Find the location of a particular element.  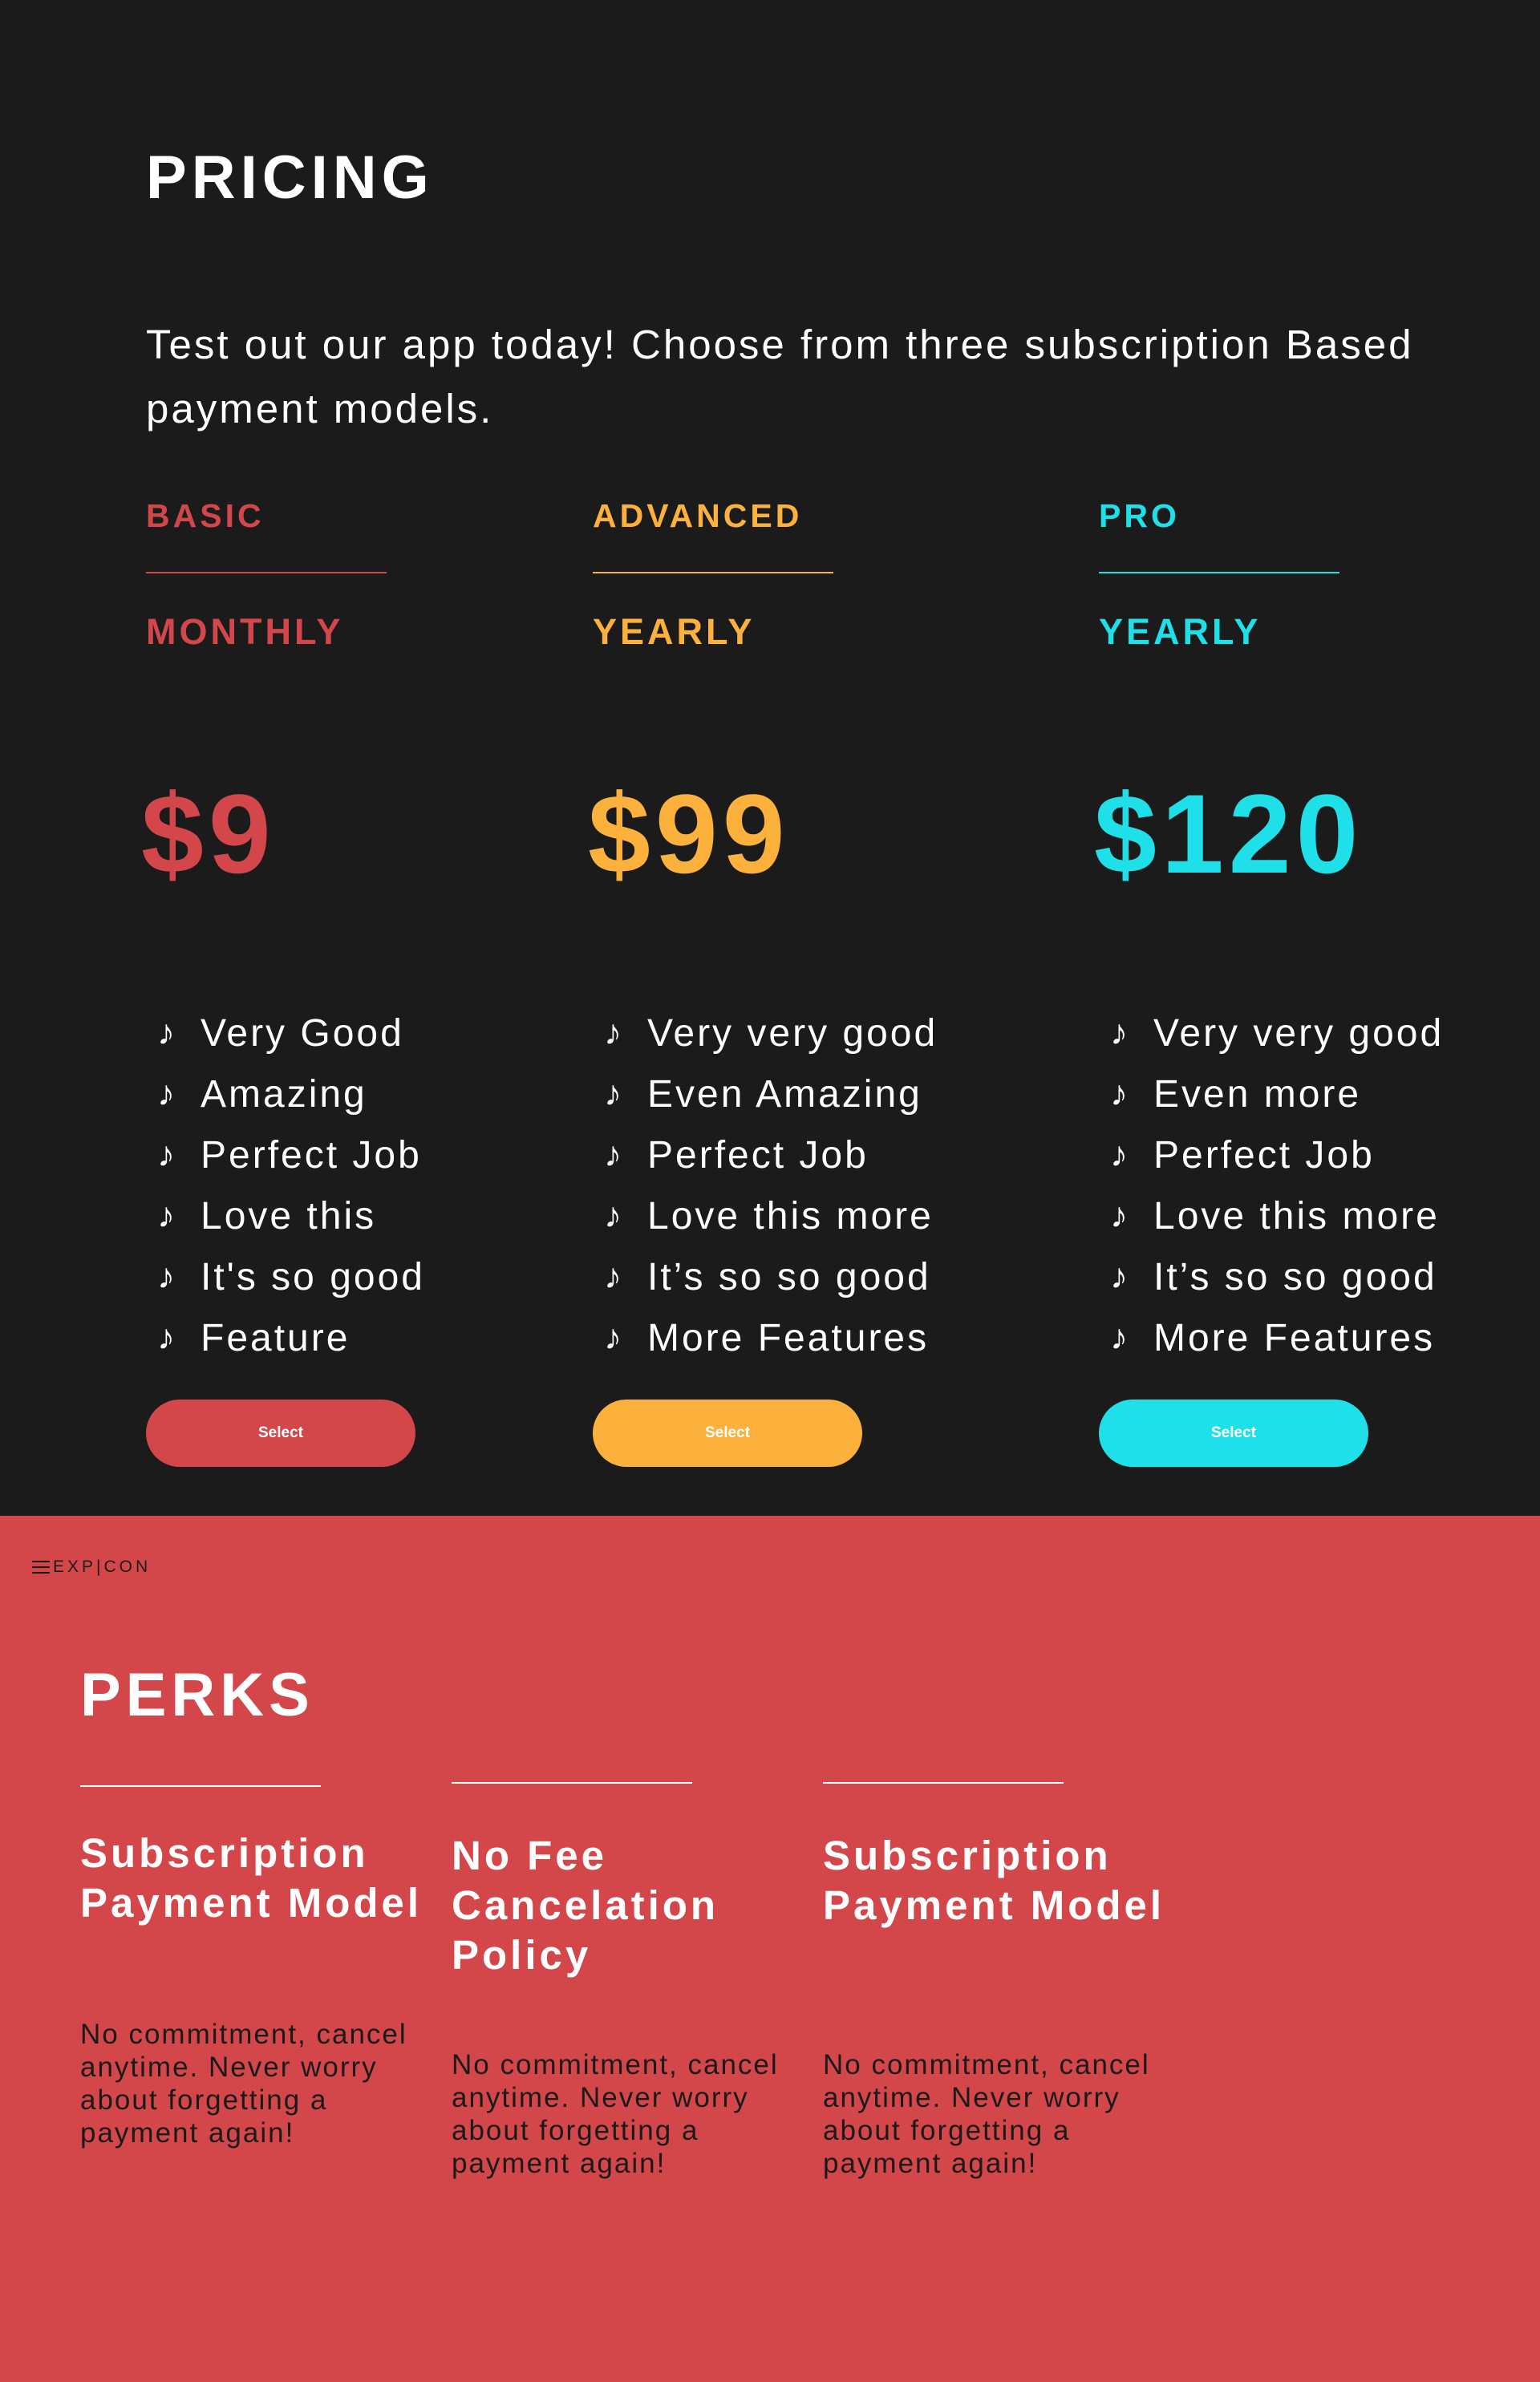

feature-label: Feature is located at coordinates (276, 1337).